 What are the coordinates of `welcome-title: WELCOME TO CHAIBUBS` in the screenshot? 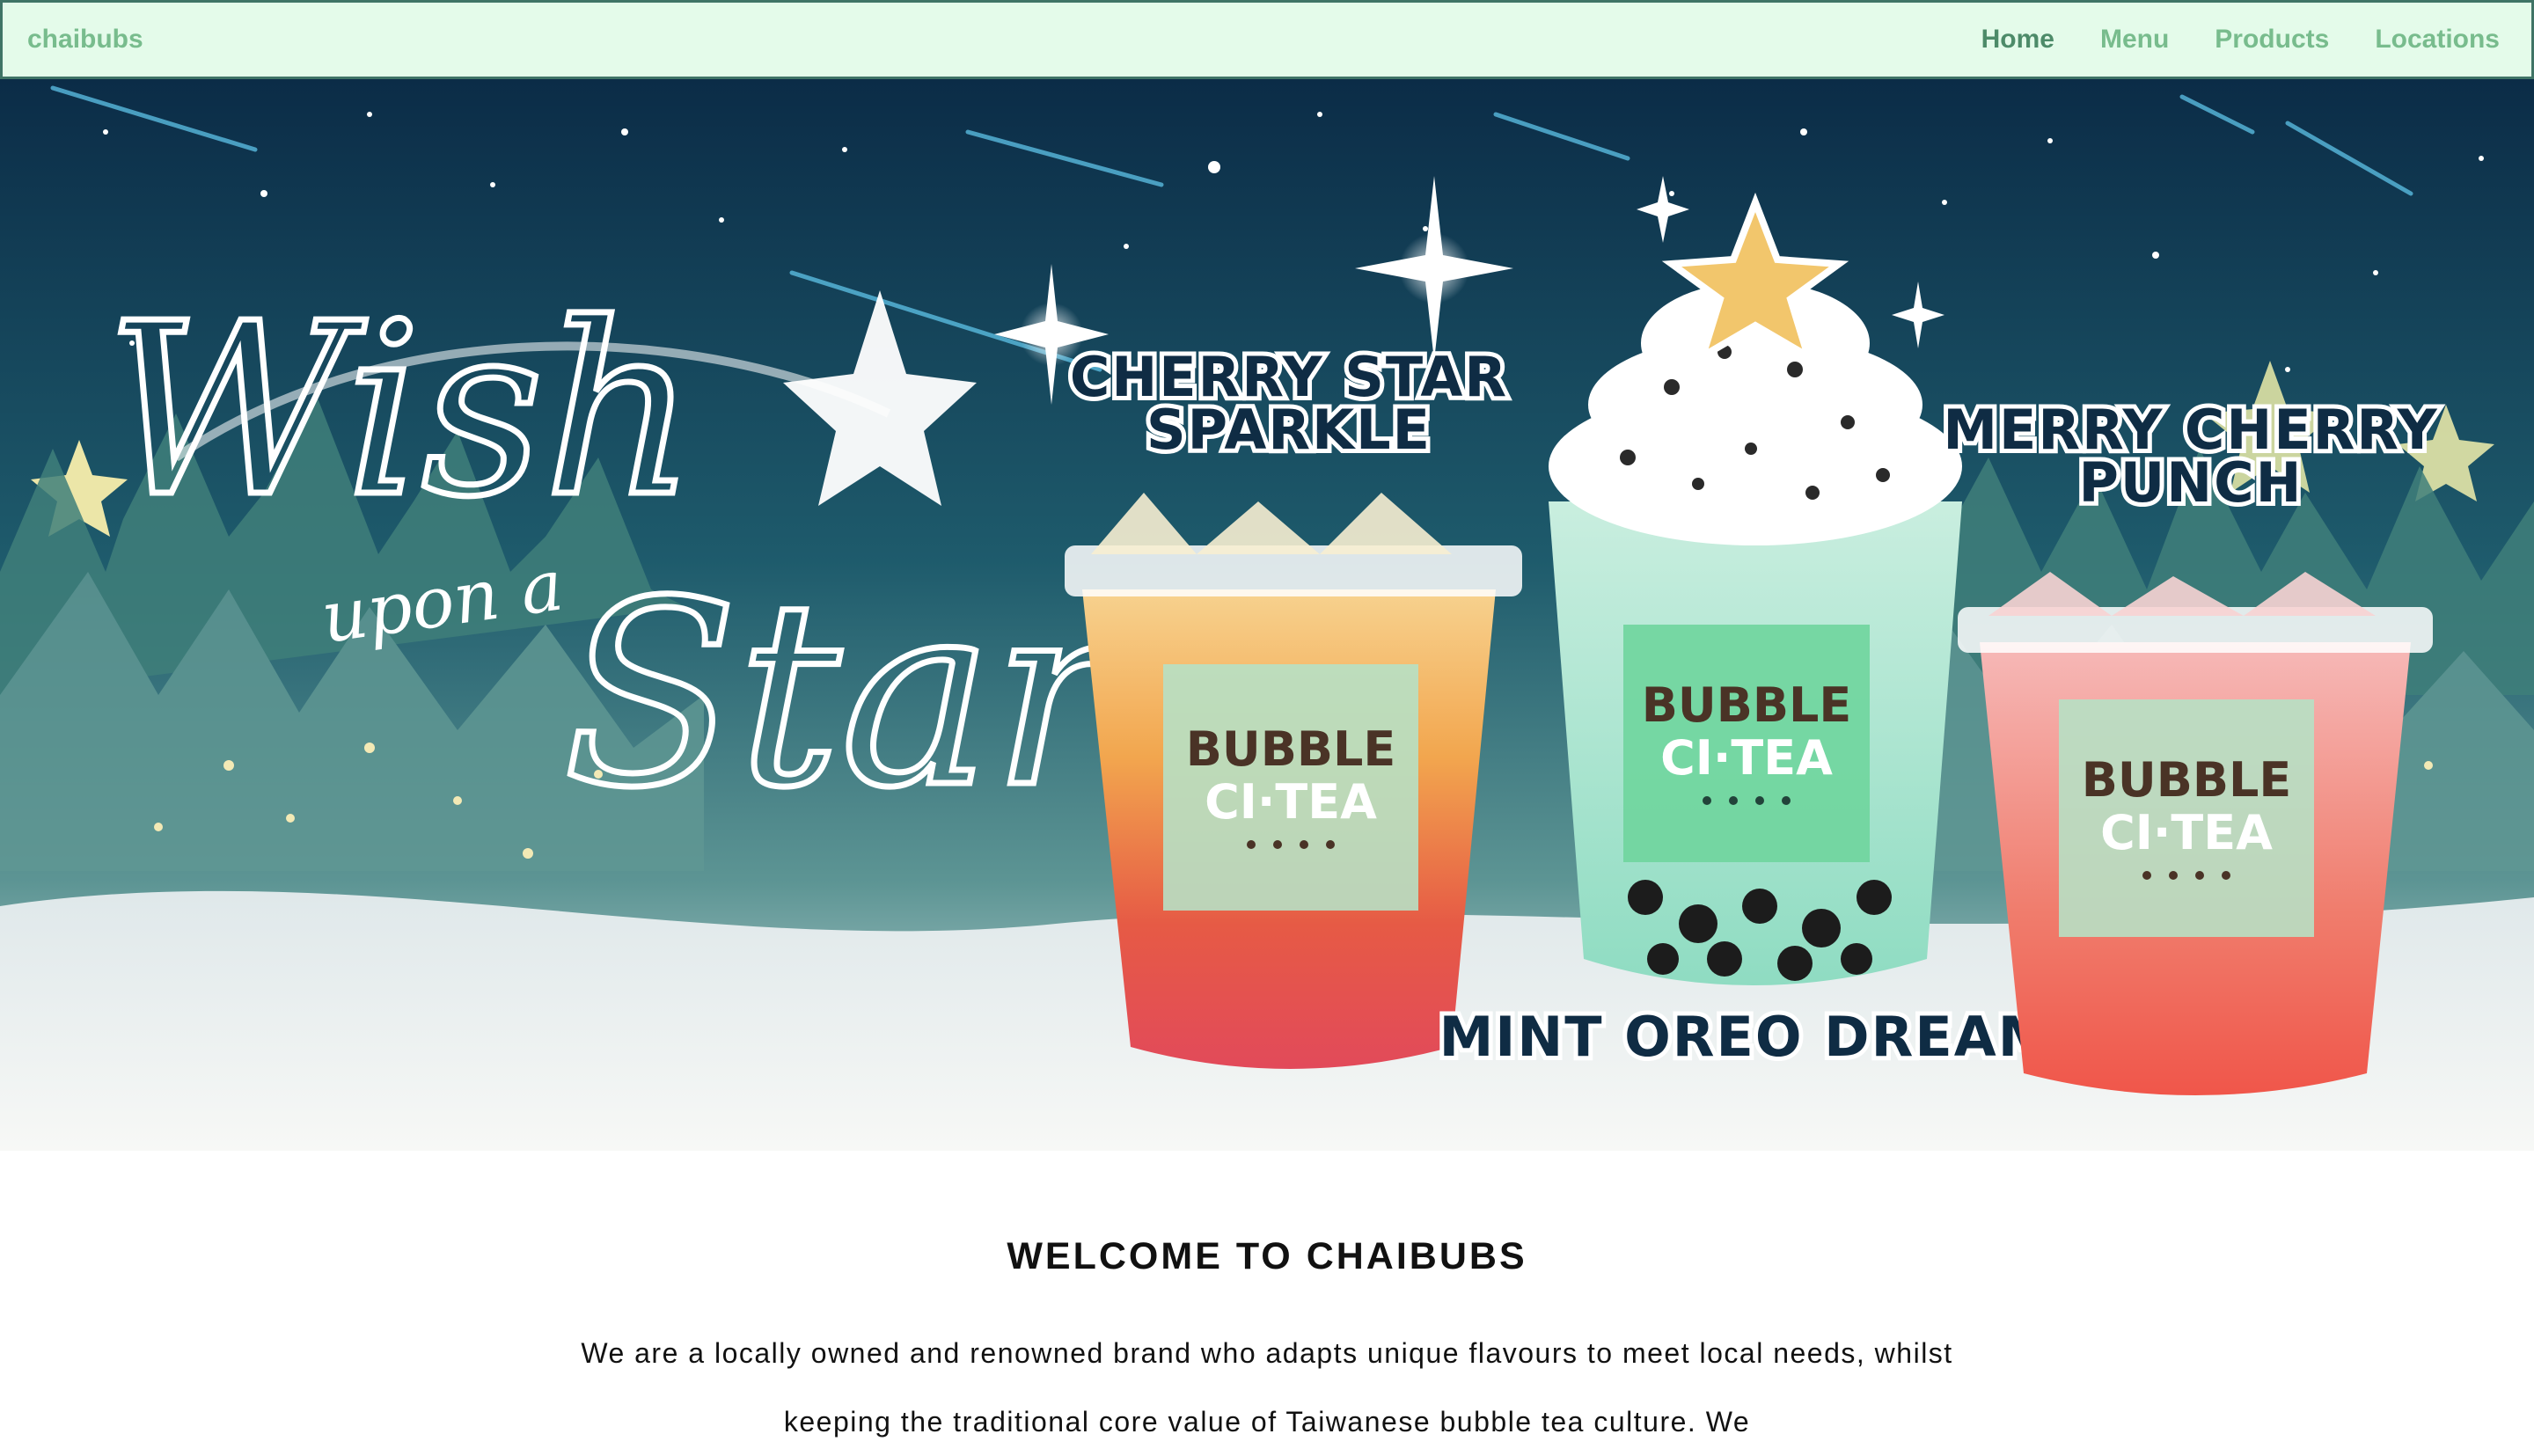 It's located at (1267, 1256).